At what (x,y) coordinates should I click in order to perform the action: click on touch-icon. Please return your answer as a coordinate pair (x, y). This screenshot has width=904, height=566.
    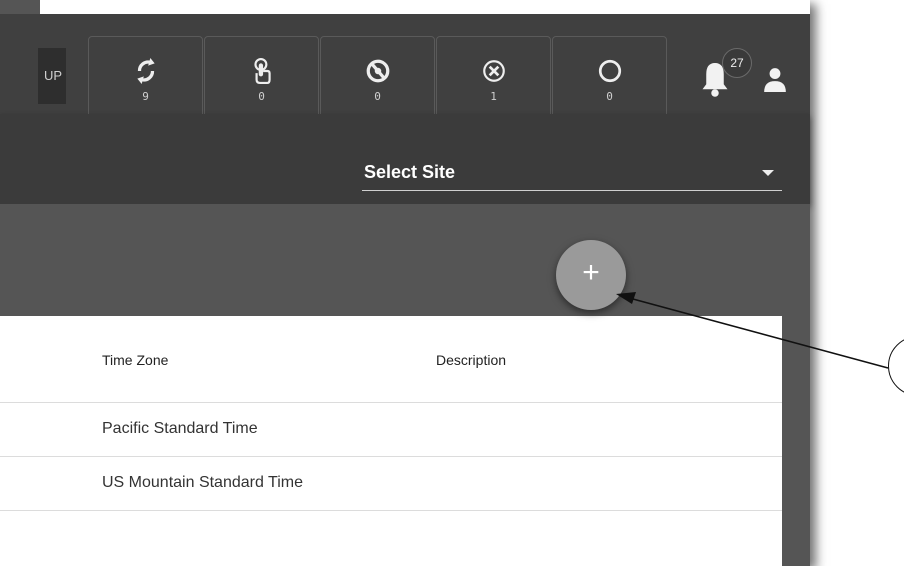
    Looking at the image, I should click on (262, 70).